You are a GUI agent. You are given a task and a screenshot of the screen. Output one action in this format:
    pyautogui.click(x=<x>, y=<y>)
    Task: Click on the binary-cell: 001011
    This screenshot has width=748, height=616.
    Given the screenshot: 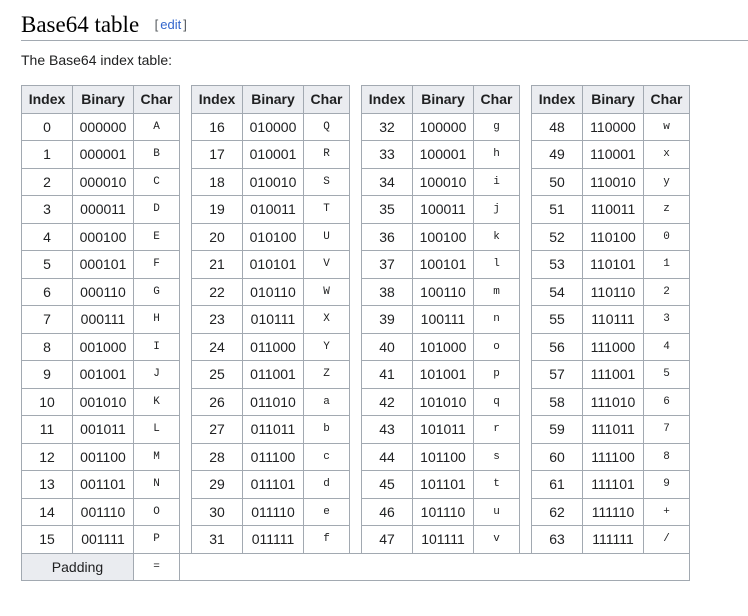 What is the action you would take?
    pyautogui.click(x=103, y=429)
    